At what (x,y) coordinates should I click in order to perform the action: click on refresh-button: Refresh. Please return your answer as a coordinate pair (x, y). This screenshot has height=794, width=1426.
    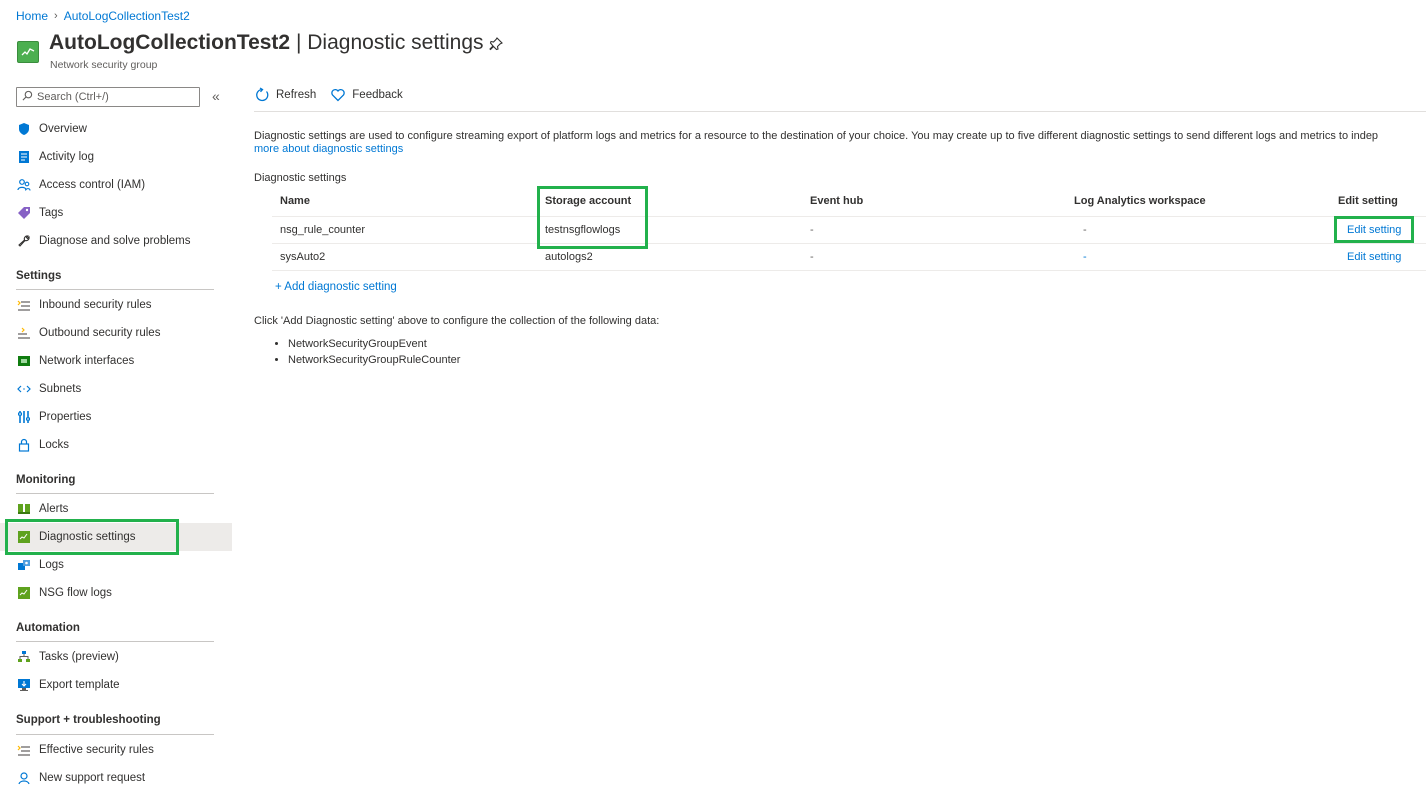
    Looking at the image, I should click on (285, 95).